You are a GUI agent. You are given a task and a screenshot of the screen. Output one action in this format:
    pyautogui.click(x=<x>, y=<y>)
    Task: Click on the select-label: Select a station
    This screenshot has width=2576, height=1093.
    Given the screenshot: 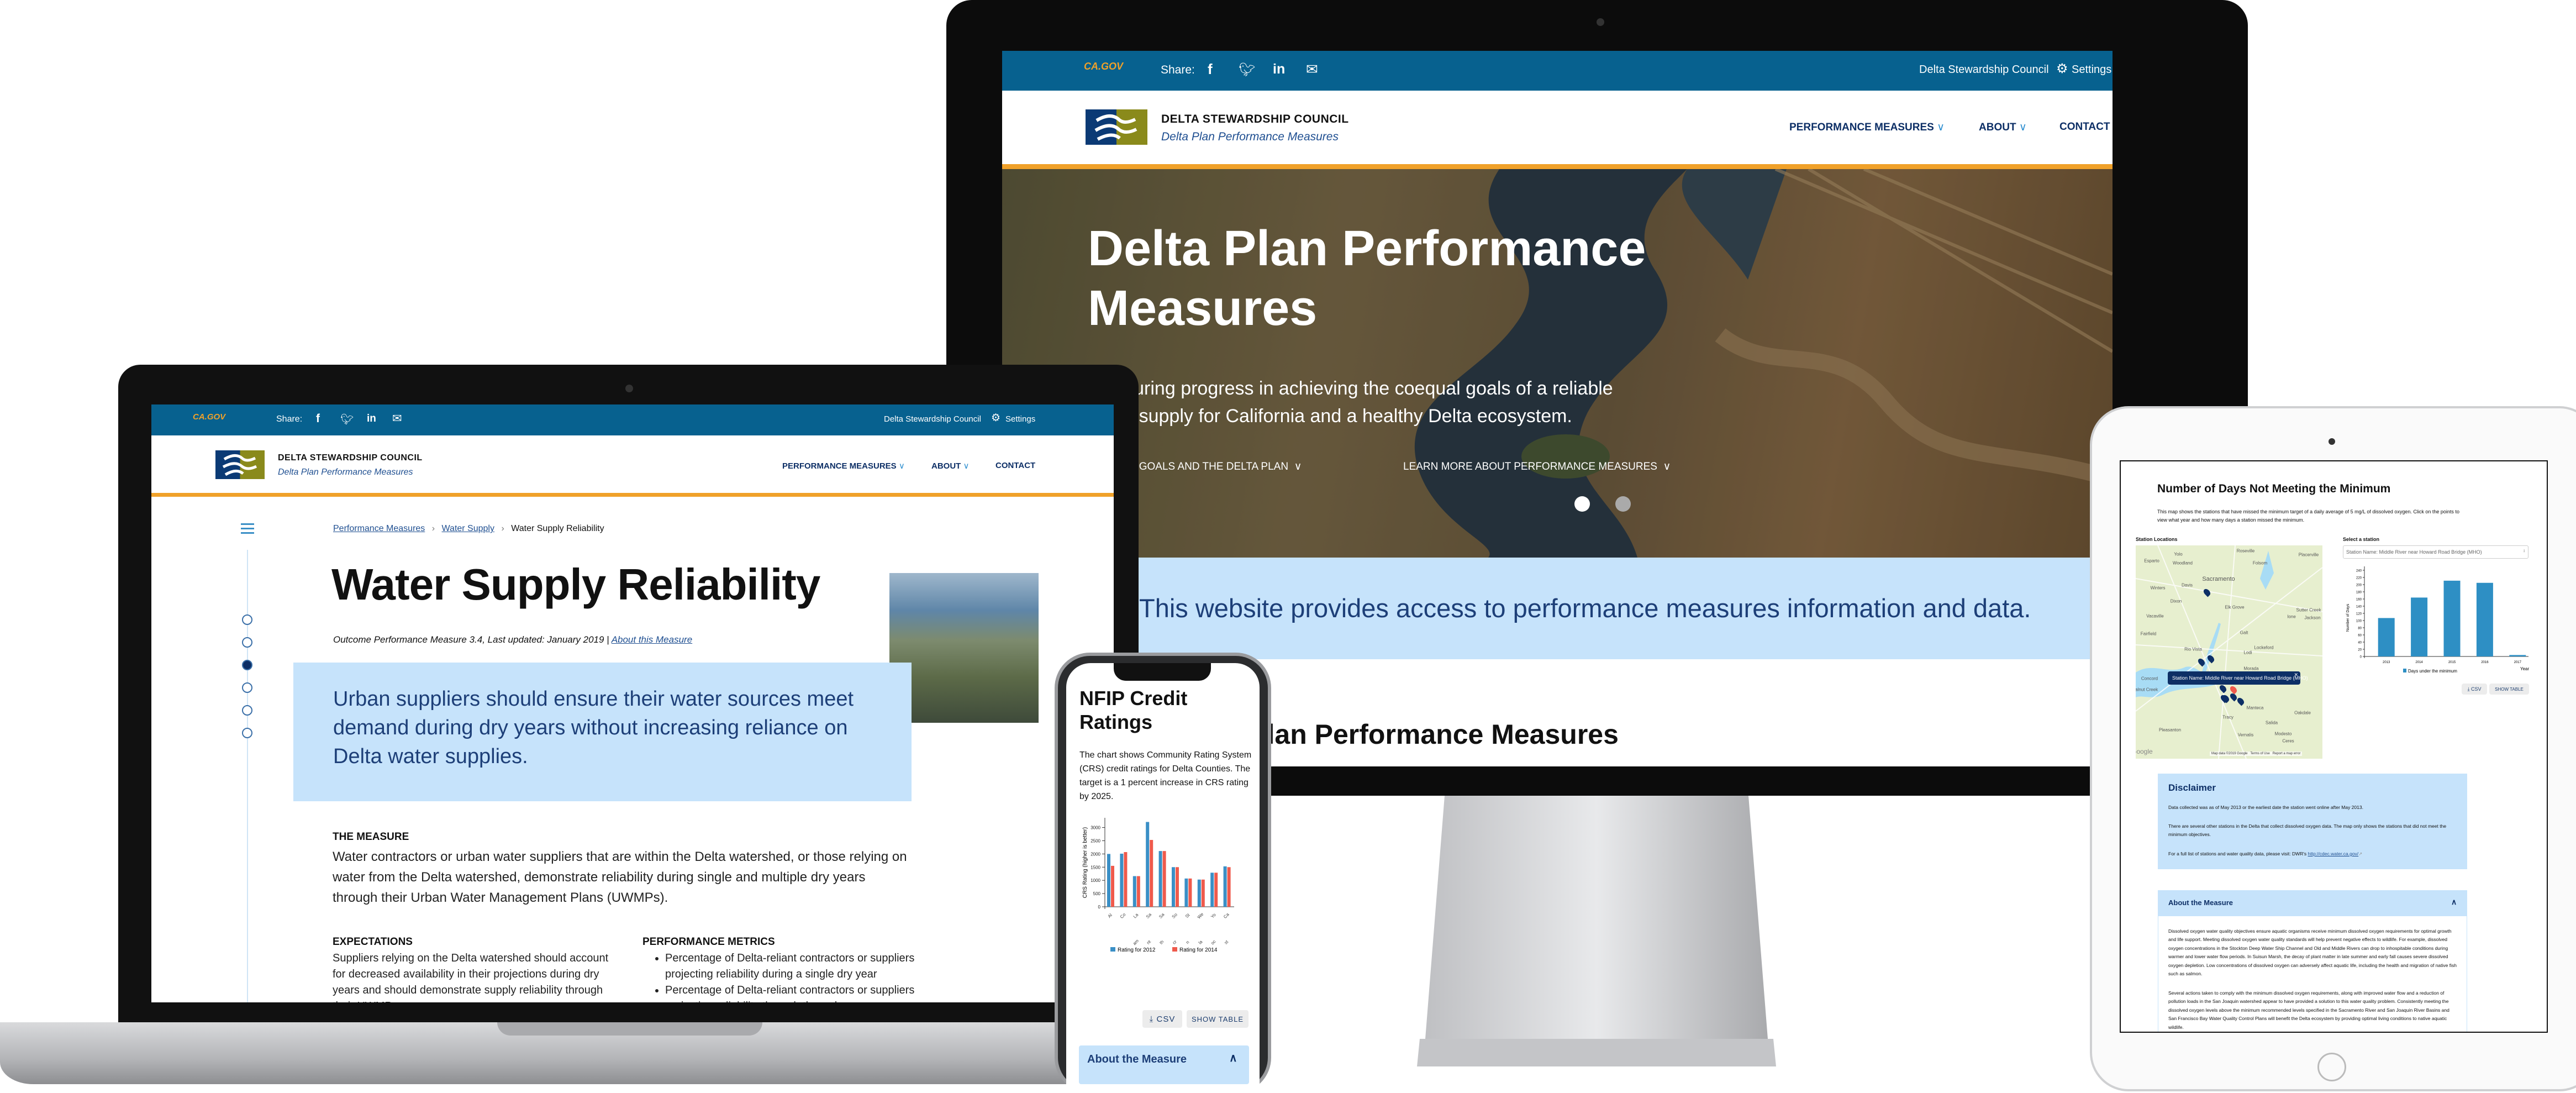 What is the action you would take?
    pyautogui.click(x=2361, y=539)
    